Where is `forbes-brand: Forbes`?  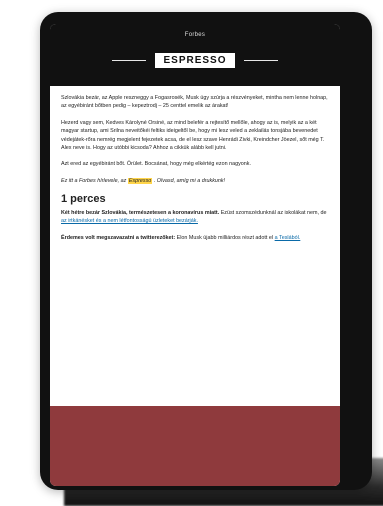 forbes-brand: Forbes is located at coordinates (195, 35).